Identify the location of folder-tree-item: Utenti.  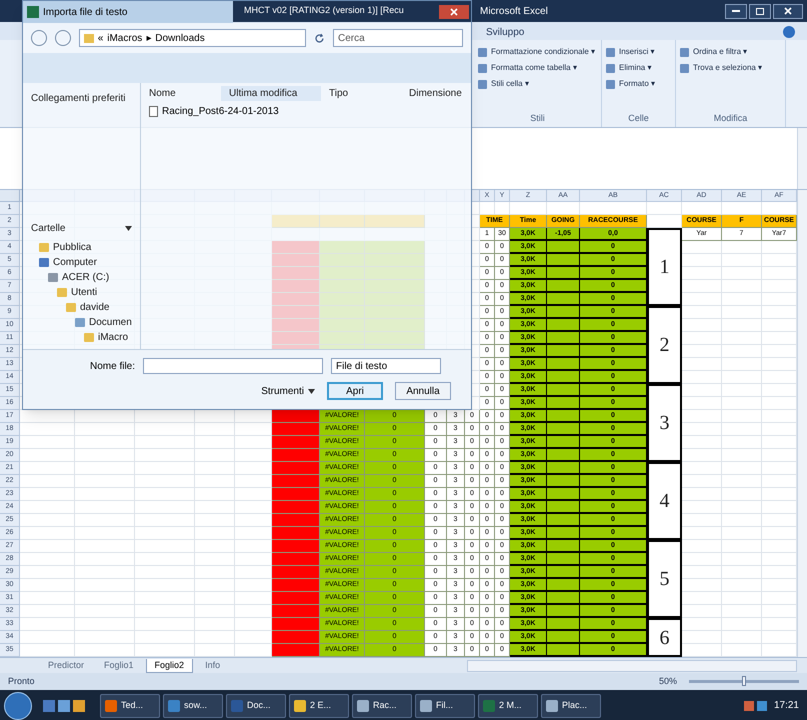
(77, 292).